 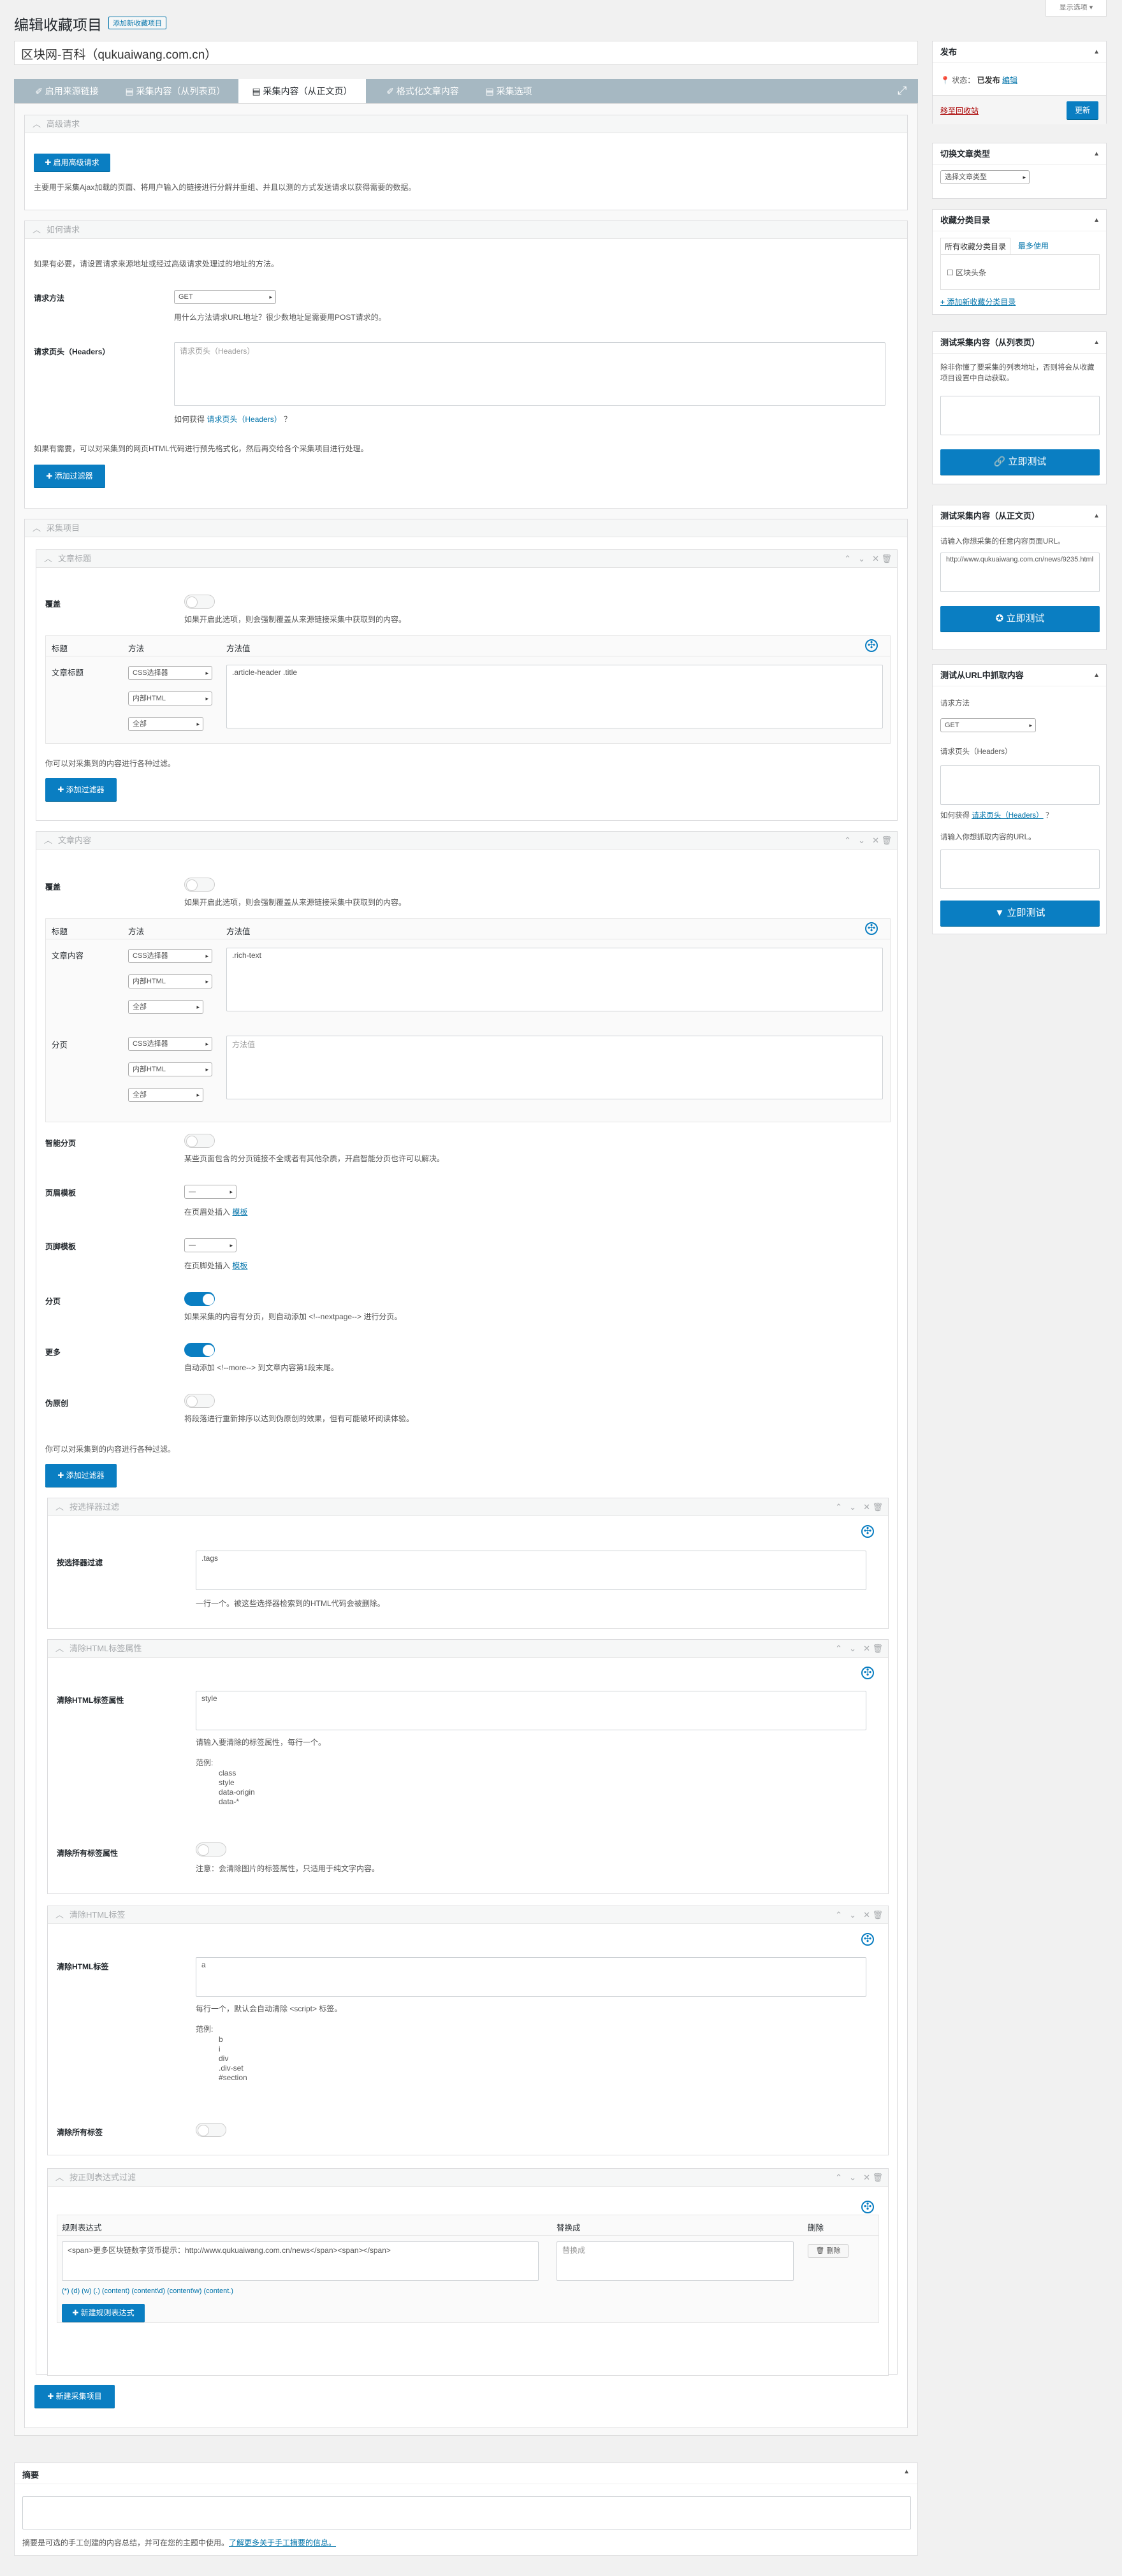 I want to click on tab-source-links: ✐ 启用来源链接, so click(x=67, y=91).